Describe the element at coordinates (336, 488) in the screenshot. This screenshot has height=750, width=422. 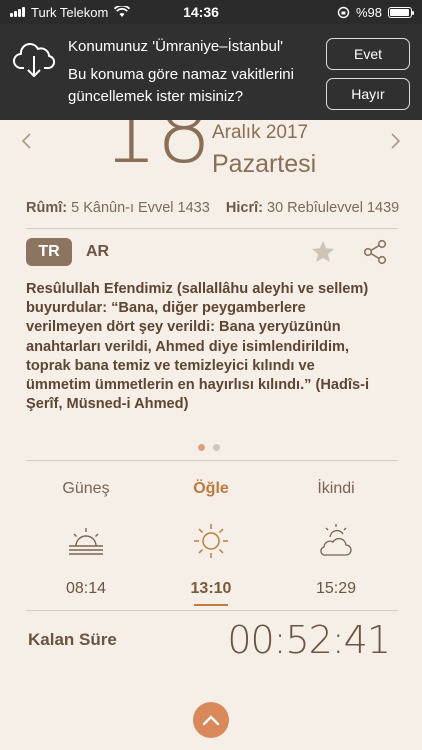
I see `prayer-name: İkindi` at that location.